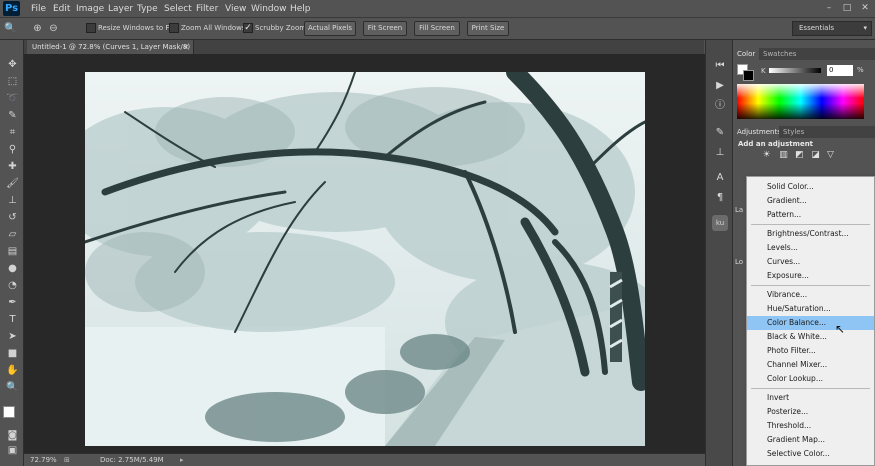 Image resolution: width=875 pixels, height=466 pixels. What do you see at coordinates (12, 234) in the screenshot?
I see `eraser-tool-icon: ▱` at bounding box center [12, 234].